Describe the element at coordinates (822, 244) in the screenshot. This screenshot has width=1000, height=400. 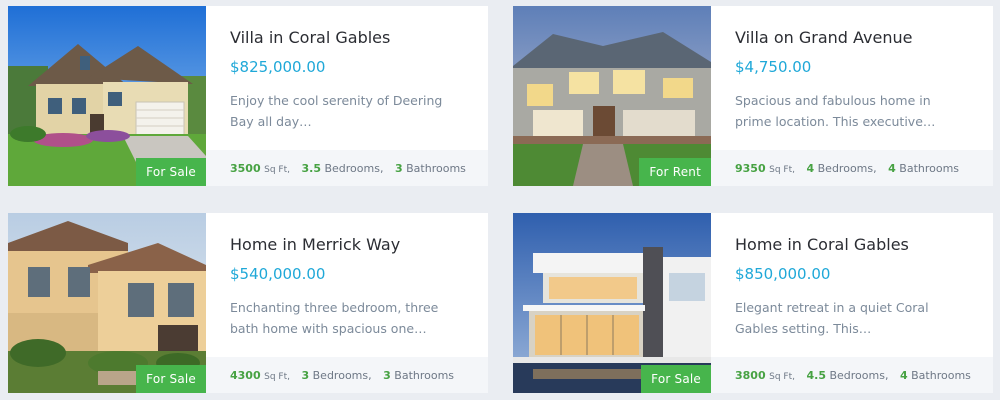
I see `property-title: Home in Coral Gables` at that location.